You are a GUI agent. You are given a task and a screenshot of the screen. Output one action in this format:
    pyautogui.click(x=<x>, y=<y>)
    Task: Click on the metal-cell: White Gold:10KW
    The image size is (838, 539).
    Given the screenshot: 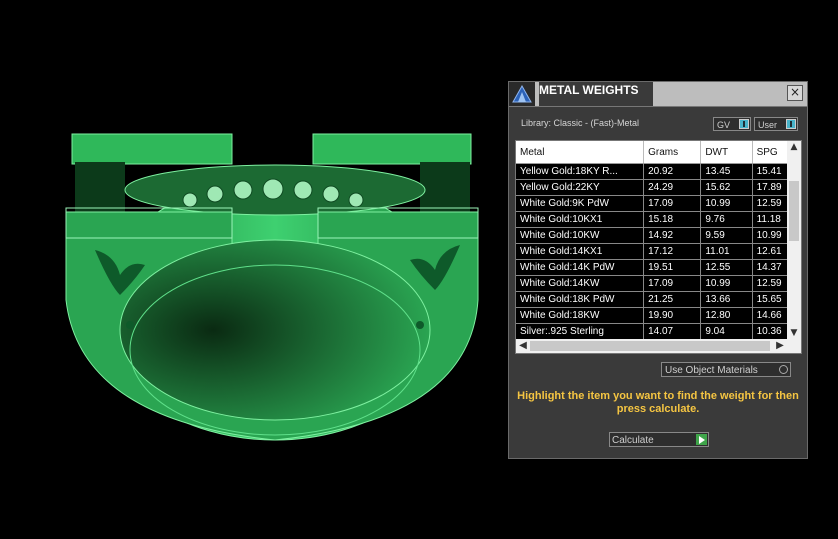 What is the action you would take?
    pyautogui.click(x=580, y=235)
    